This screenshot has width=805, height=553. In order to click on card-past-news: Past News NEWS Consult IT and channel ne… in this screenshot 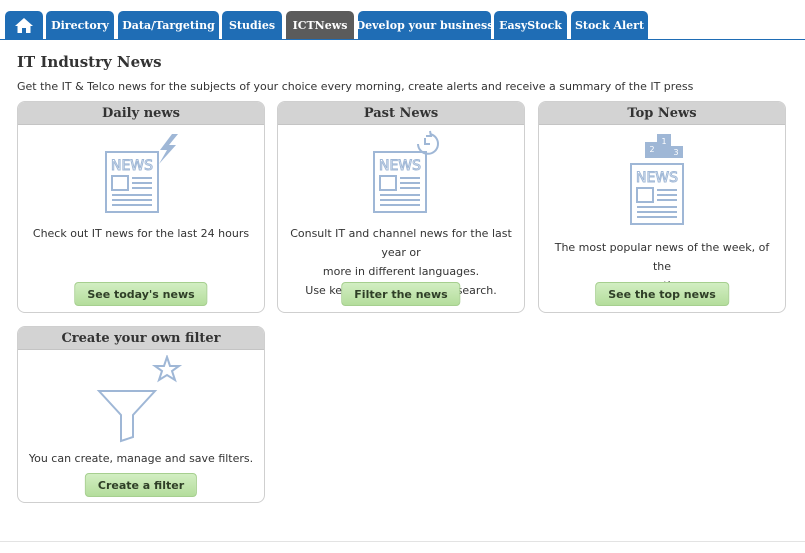, I will do `click(401, 207)`.